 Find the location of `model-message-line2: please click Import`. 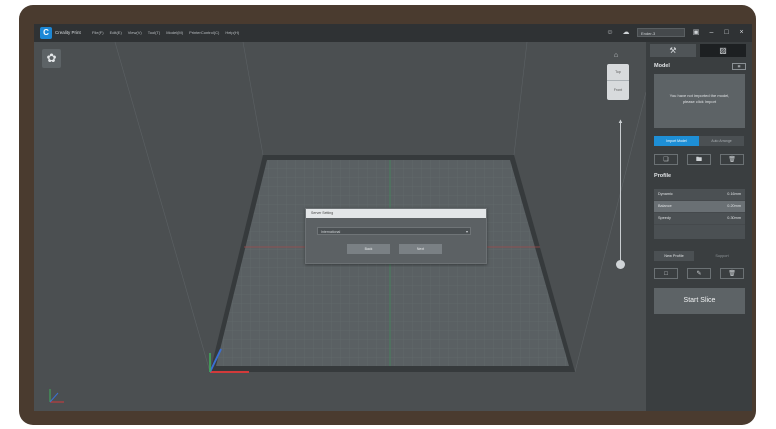

model-message-line2: please click Import is located at coordinates (699, 101).